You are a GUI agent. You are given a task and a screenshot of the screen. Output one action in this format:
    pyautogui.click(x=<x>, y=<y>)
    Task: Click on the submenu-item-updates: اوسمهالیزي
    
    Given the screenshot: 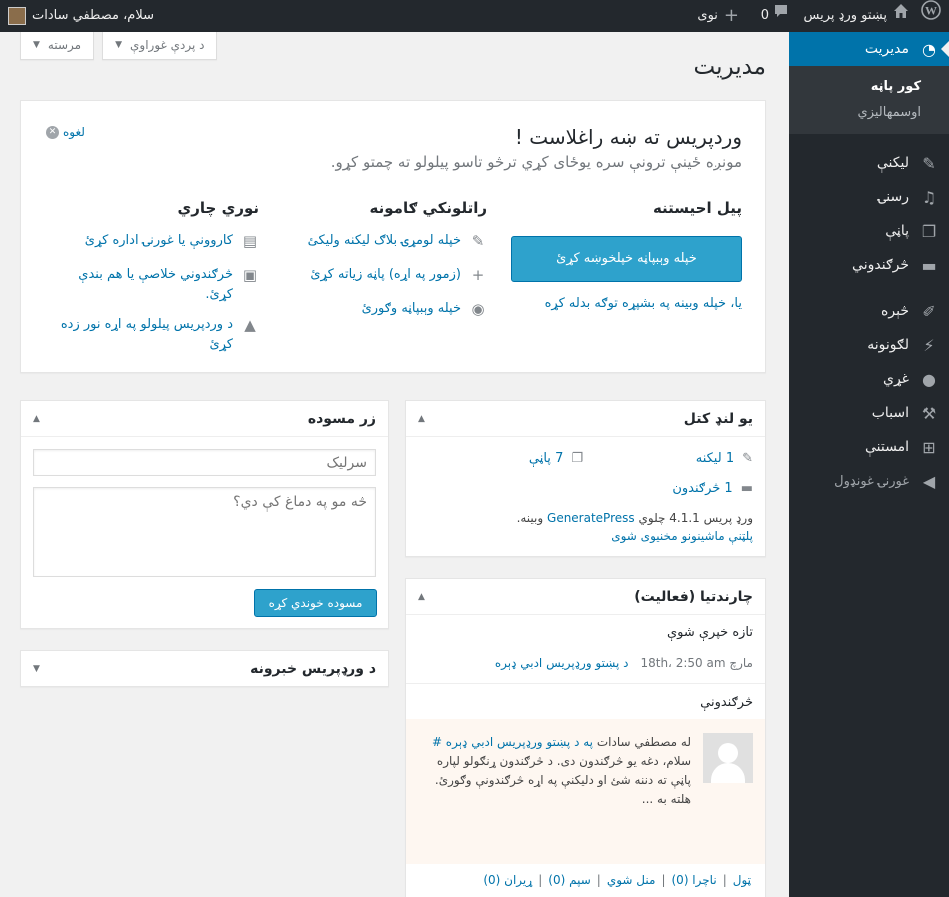 What is the action you would take?
    pyautogui.click(x=869, y=113)
    